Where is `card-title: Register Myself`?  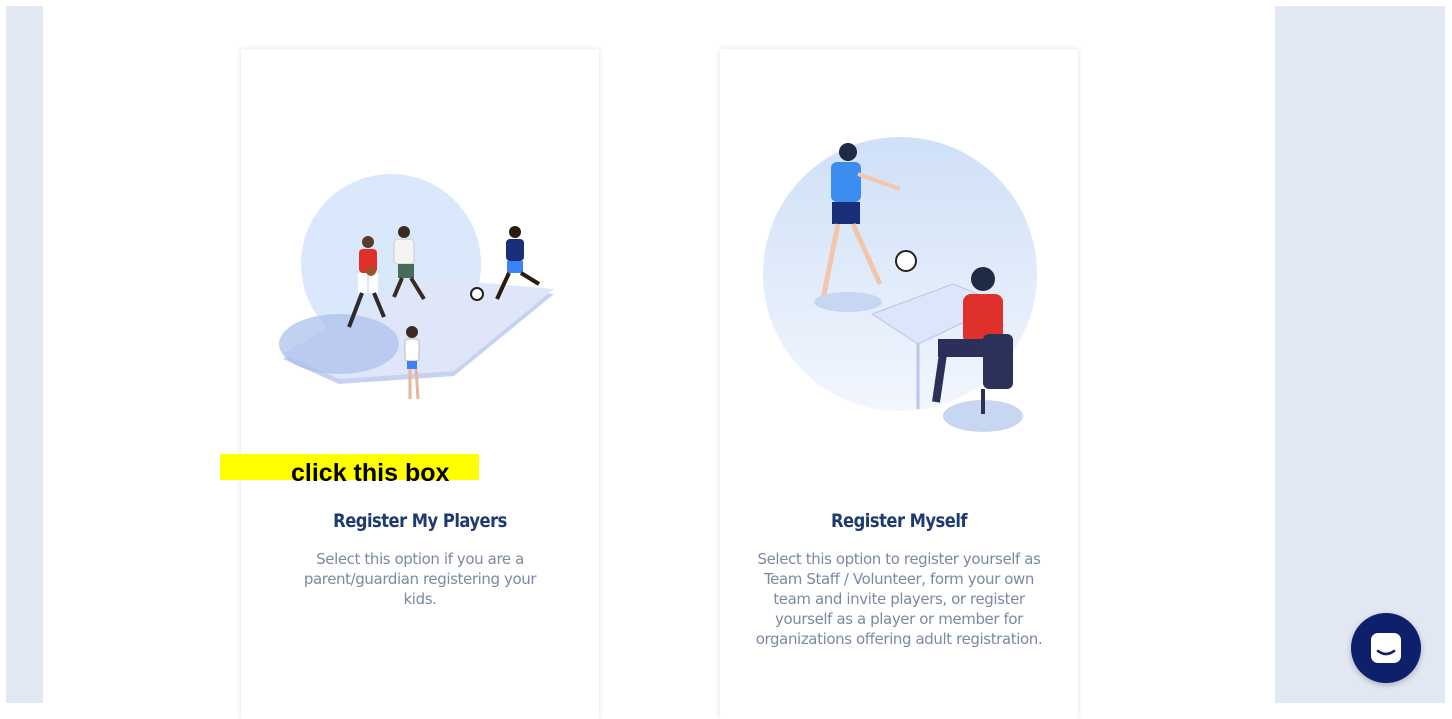
card-title: Register Myself is located at coordinates (899, 521).